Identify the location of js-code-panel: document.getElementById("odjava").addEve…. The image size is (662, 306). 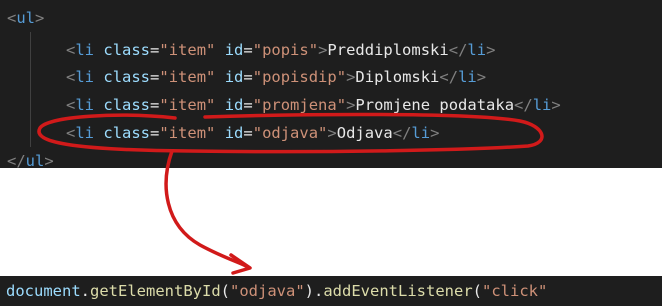
(331, 291).